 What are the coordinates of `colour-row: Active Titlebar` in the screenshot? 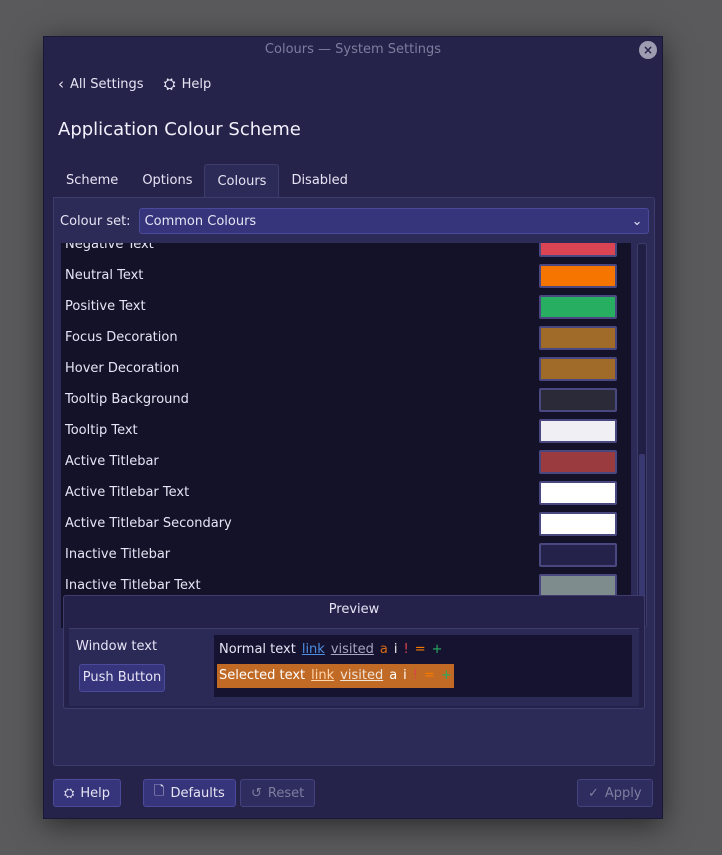 It's located at (346, 461).